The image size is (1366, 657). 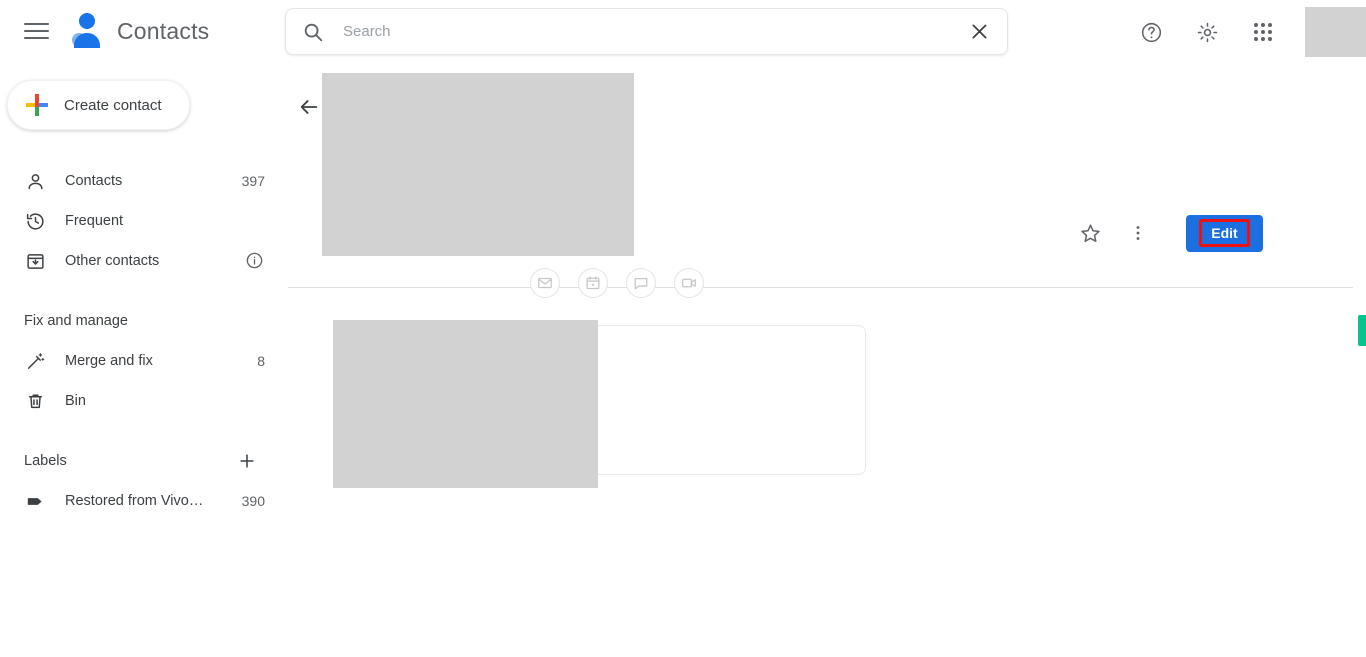 What do you see at coordinates (309, 107) in the screenshot?
I see `arrow-left-icon` at bounding box center [309, 107].